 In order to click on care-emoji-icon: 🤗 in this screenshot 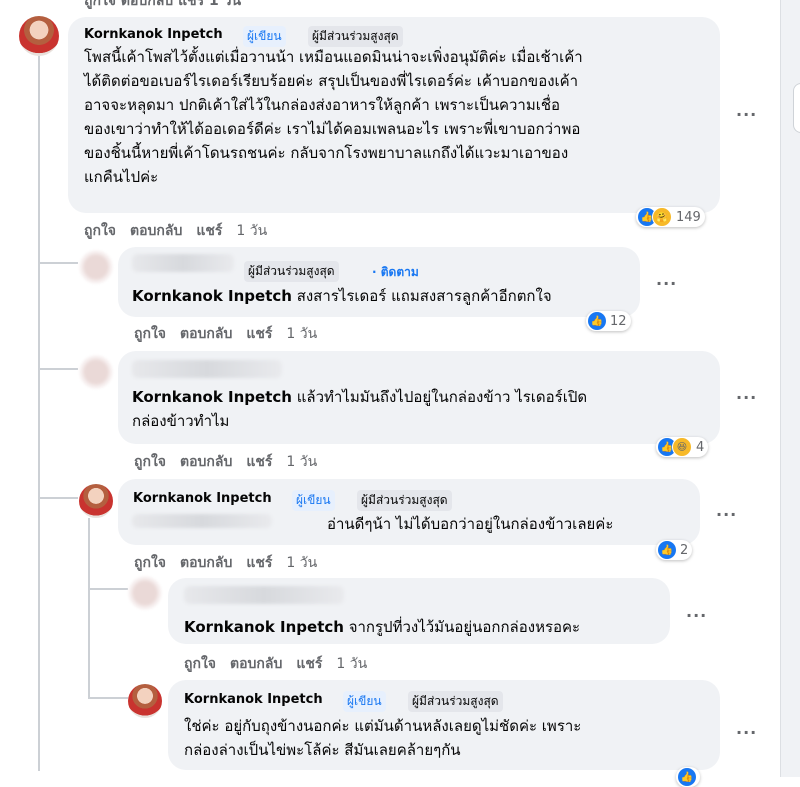, I will do `click(662, 217)`.